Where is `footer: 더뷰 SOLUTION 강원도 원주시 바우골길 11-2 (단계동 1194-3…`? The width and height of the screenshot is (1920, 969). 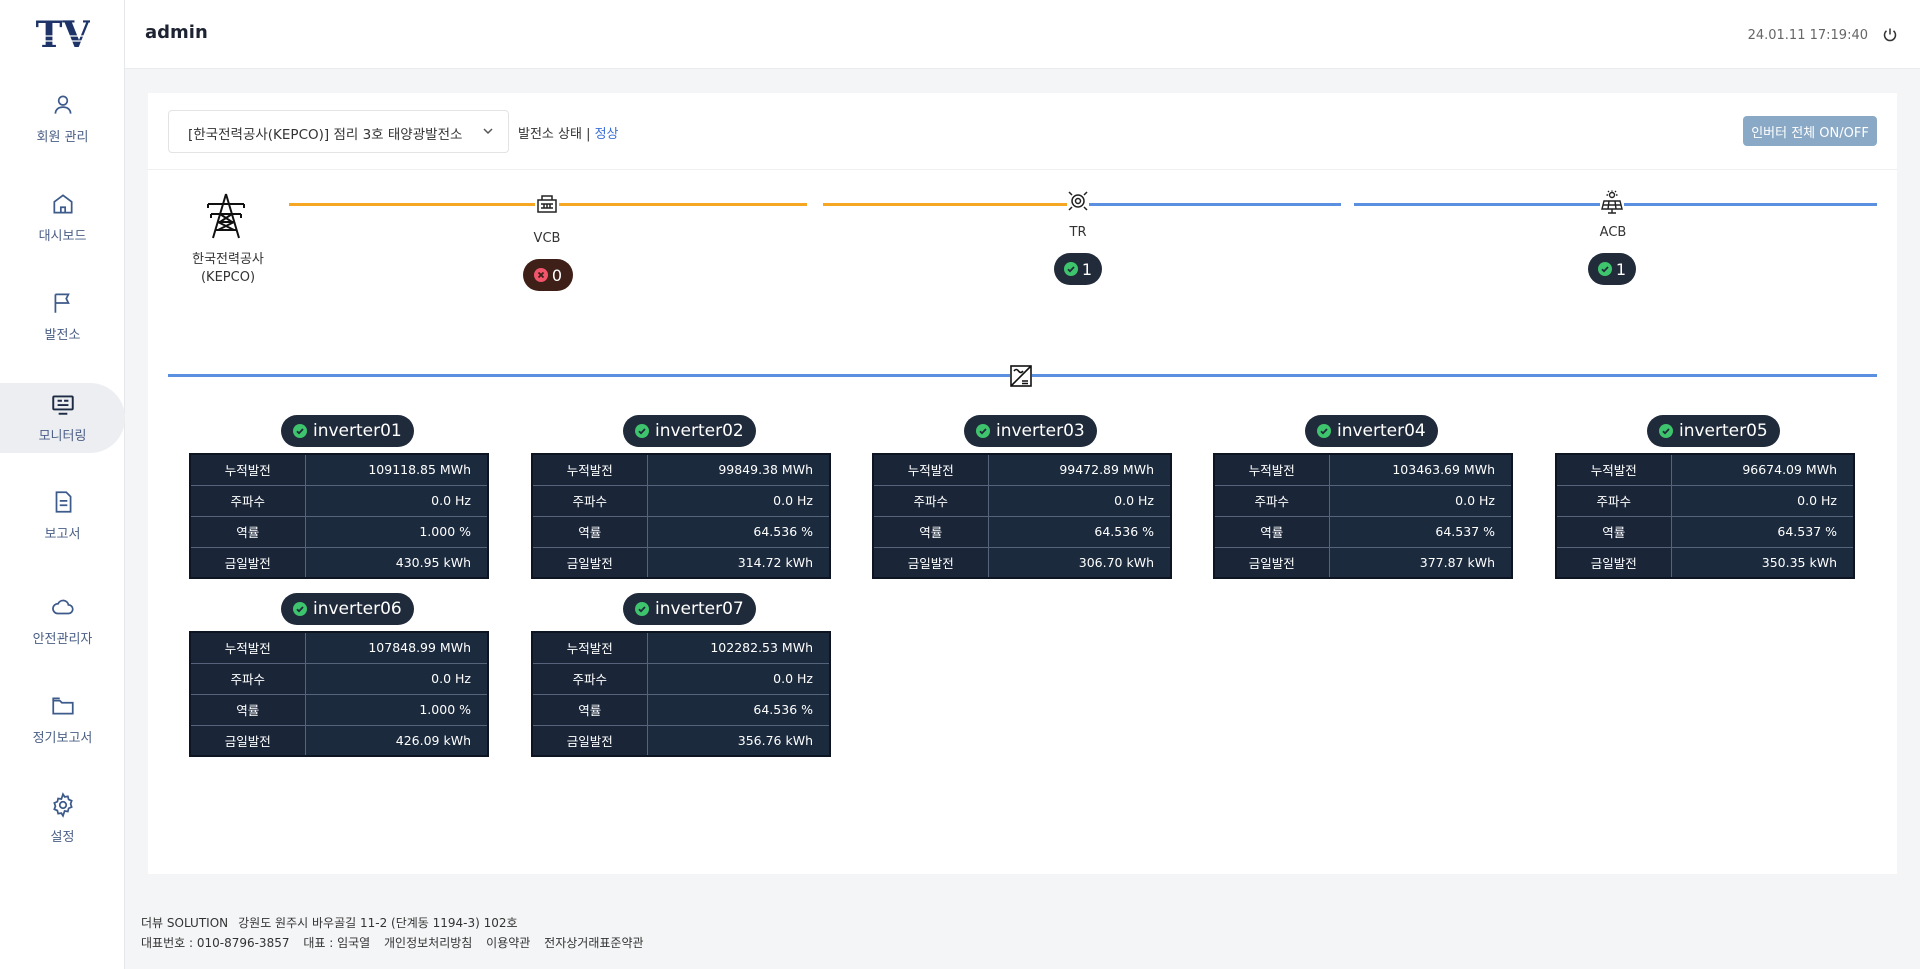
footer: 더뷰 SOLUTION 강원도 원주시 바우골길 11-2 (단계동 1194-3… is located at coordinates (397, 933).